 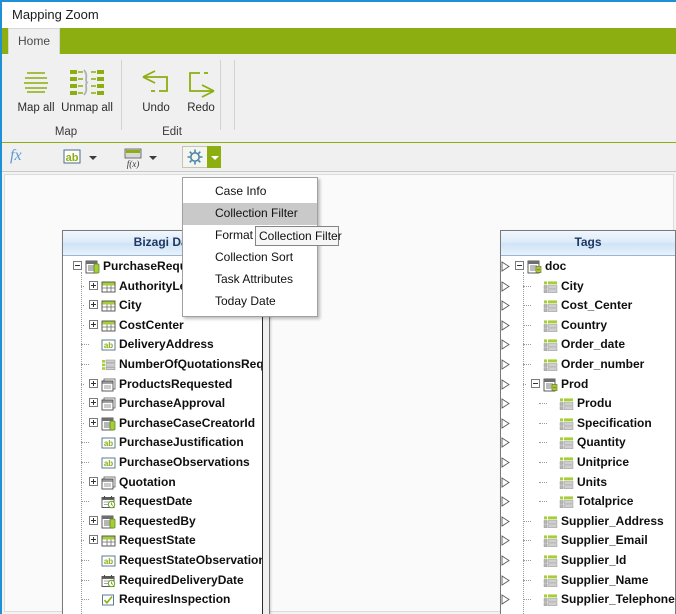 What do you see at coordinates (166, 365) in the screenshot?
I see `tree-node: NumberOfQuotationsRequir` at bounding box center [166, 365].